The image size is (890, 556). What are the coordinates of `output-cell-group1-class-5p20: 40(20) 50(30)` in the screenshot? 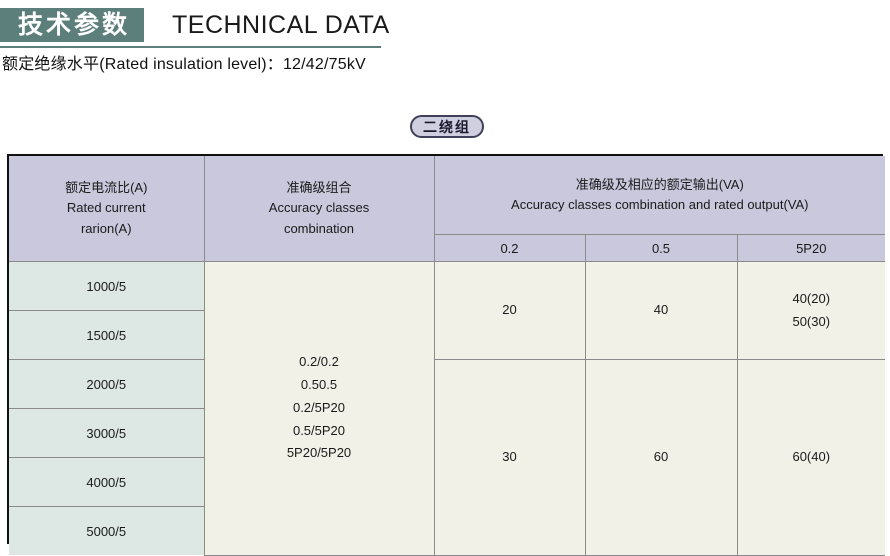 It's located at (811, 310).